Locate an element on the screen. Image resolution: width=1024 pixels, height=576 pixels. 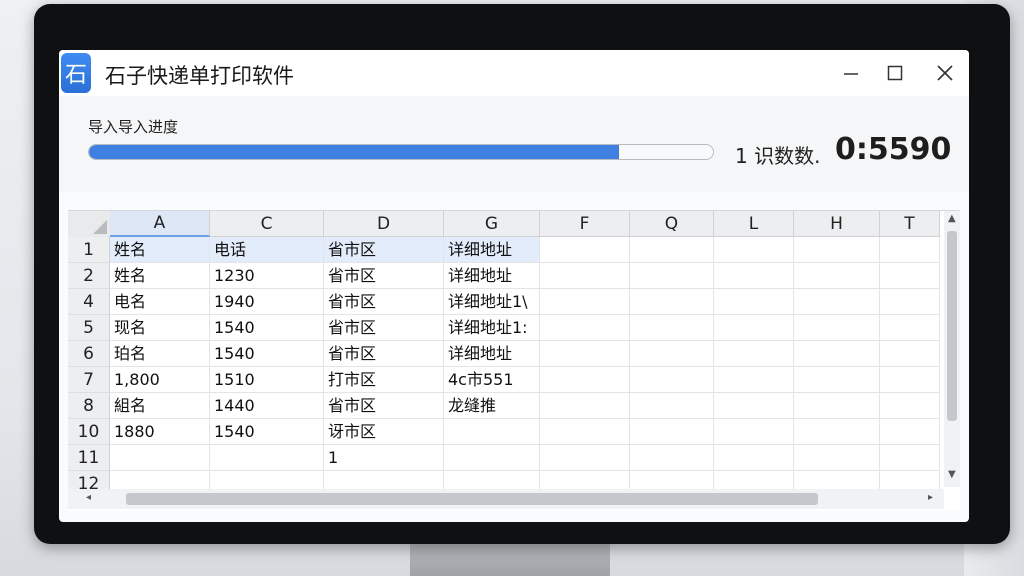
table-cell: 1440 is located at coordinates (267, 406).